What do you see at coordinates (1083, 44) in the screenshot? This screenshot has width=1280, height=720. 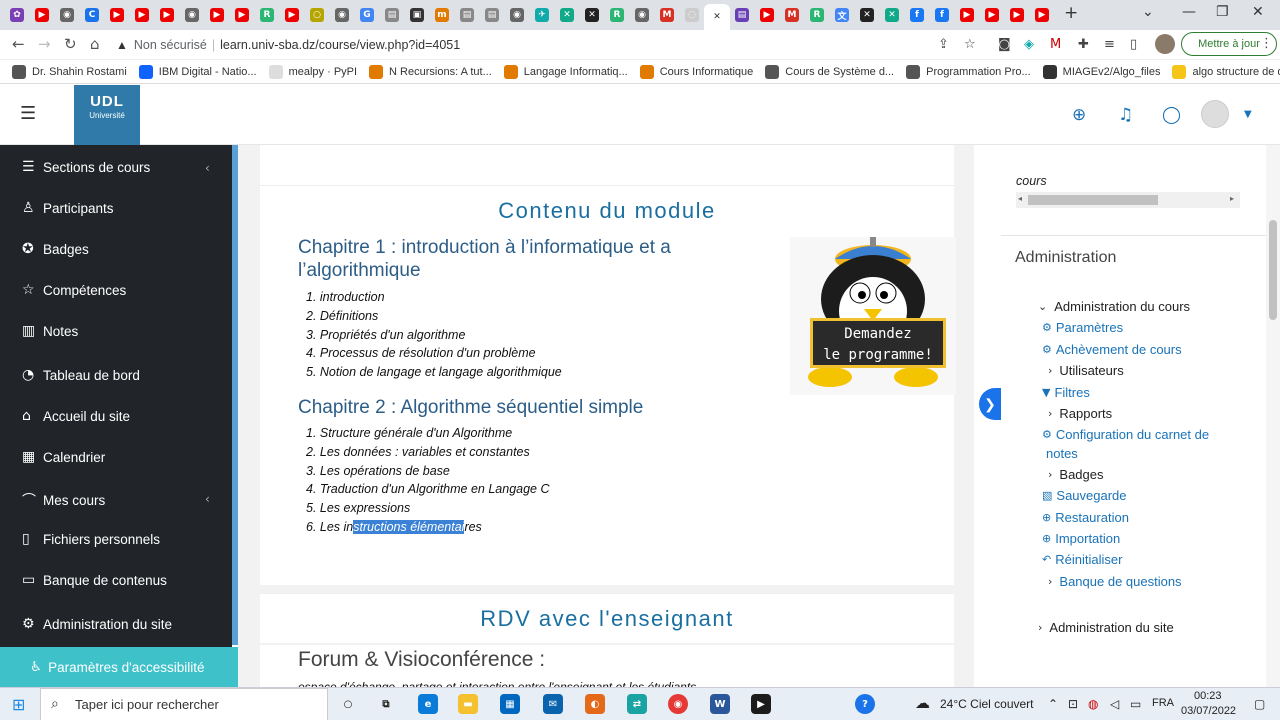 I see `puzzle-icon: ✚` at bounding box center [1083, 44].